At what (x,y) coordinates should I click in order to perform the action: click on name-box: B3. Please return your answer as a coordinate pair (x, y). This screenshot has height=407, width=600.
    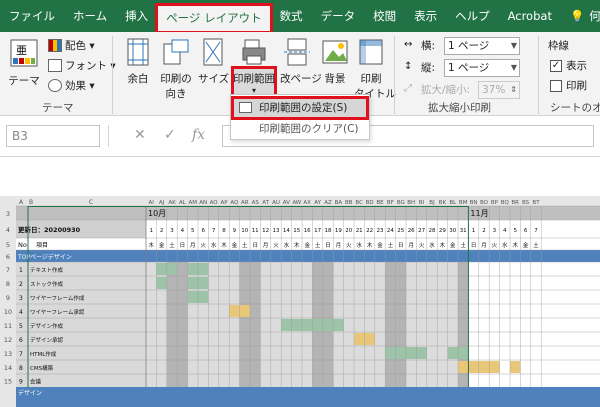
    Looking at the image, I should click on (53, 136).